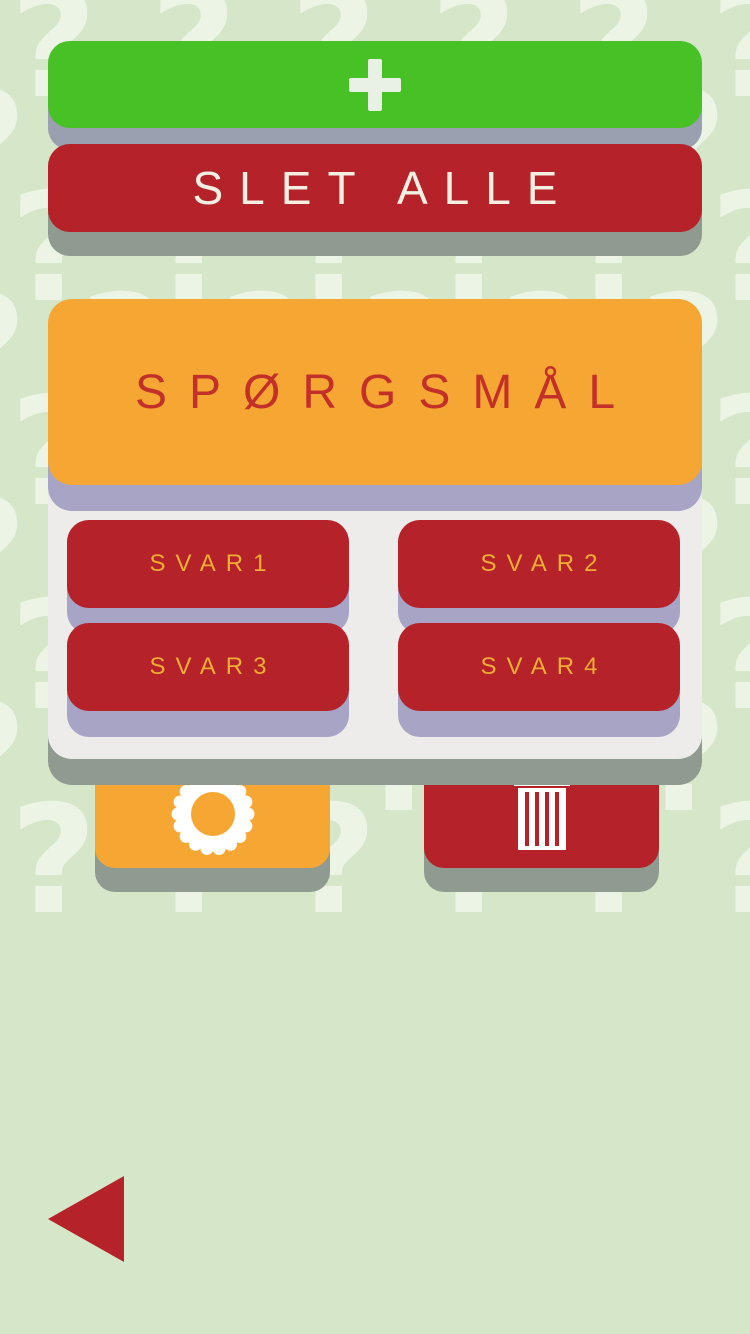  I want to click on answer-label: SVAR1, so click(213, 563).